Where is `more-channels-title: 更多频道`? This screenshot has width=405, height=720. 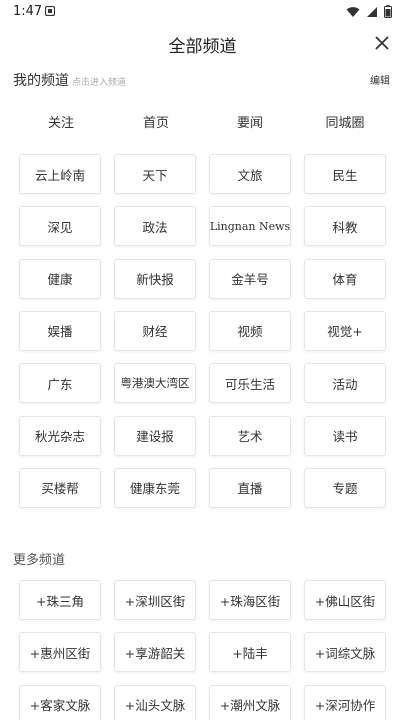
more-channels-title: 更多频道 is located at coordinates (39, 560).